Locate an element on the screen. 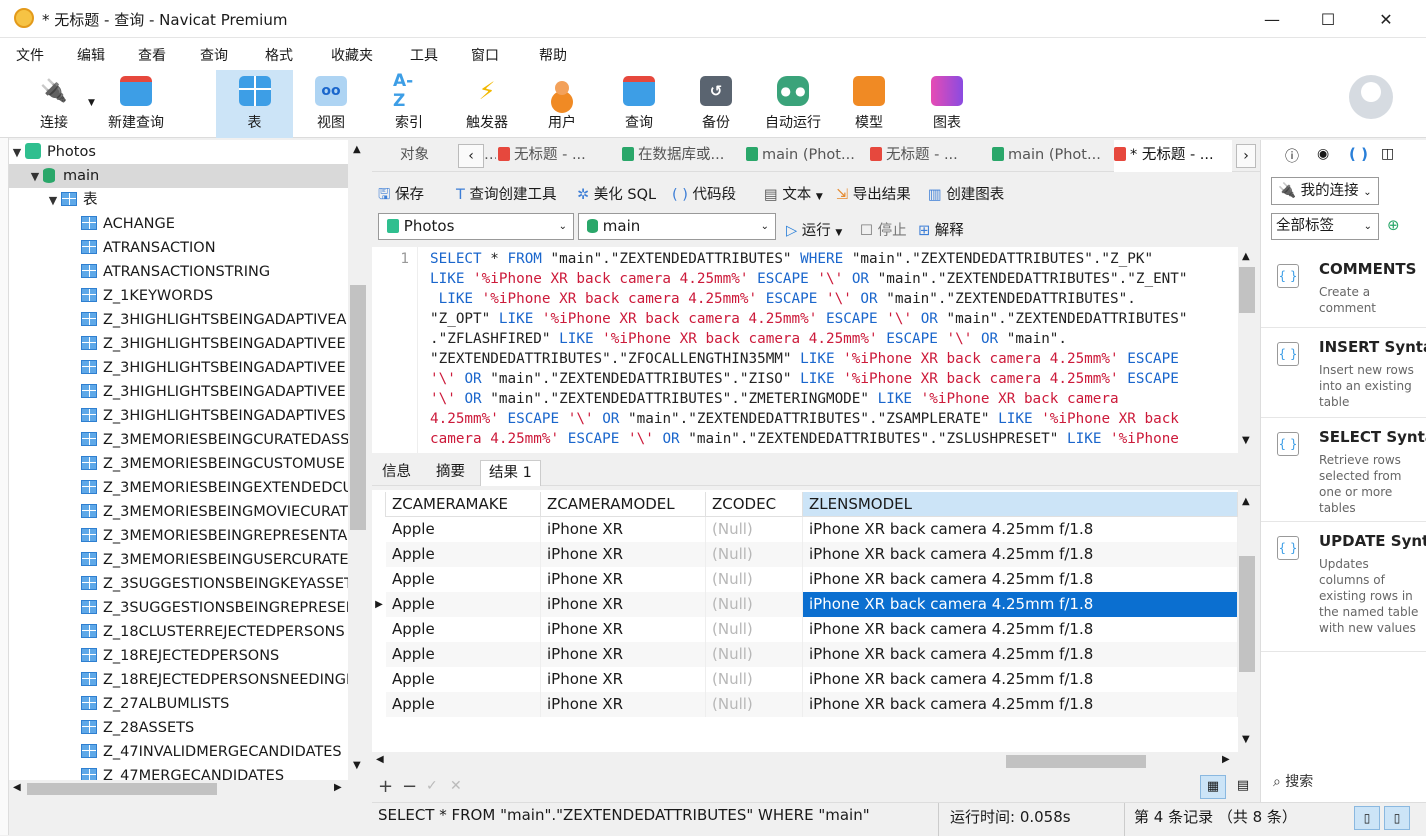 Image resolution: width=1426 pixels, height=836 pixels. tree-horizontal-scrollbar: ◀ ▶ is located at coordinates (188, 789).